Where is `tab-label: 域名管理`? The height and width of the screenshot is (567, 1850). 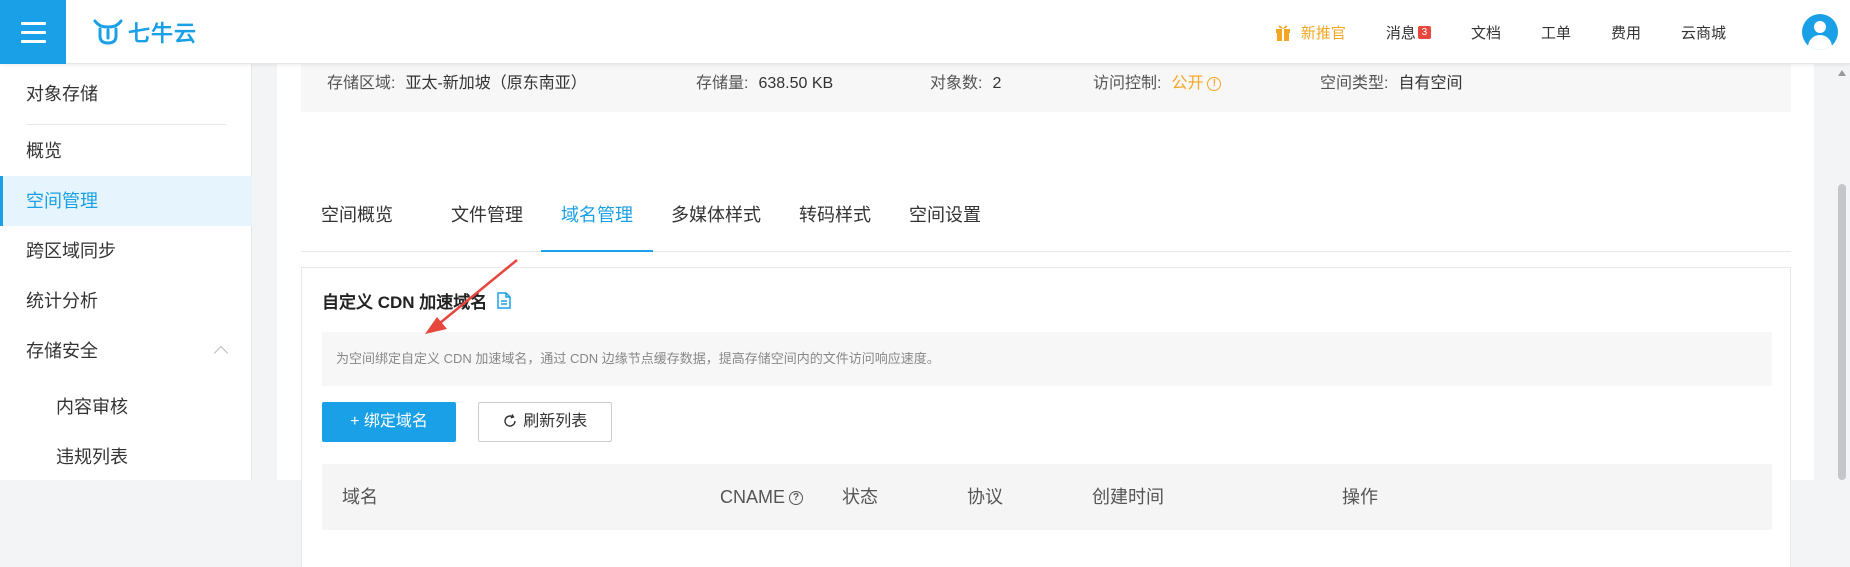
tab-label: 域名管理 is located at coordinates (597, 215).